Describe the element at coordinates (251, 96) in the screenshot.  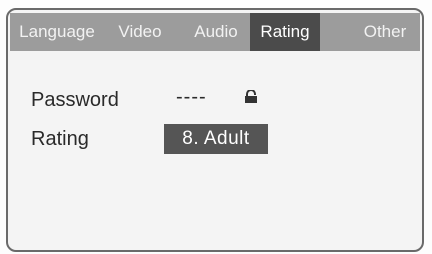
I see `lock-icon` at that location.